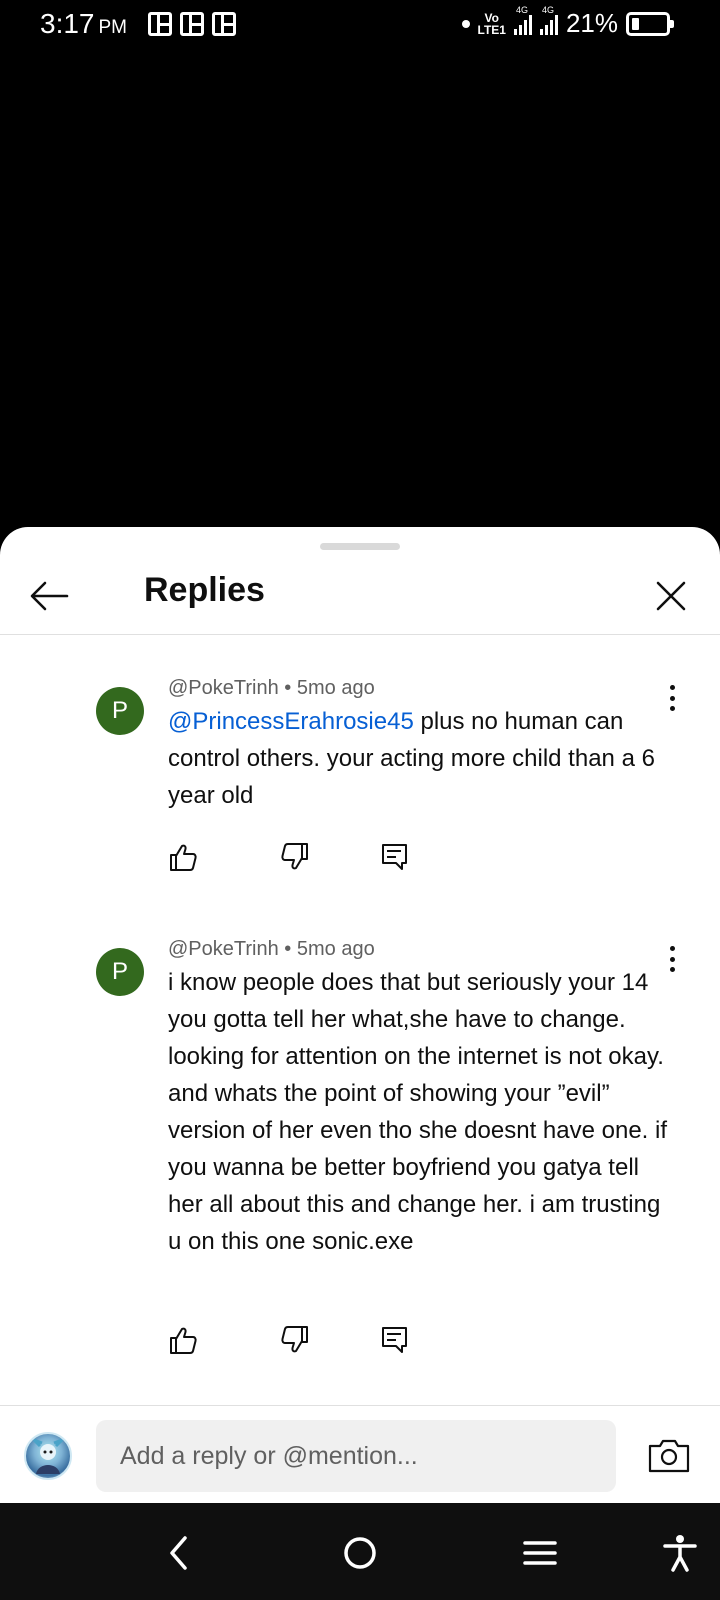 The image size is (720, 1600). Describe the element at coordinates (291, 721) in the screenshot. I see `mention-link: @PrincessErahrosie45` at that location.